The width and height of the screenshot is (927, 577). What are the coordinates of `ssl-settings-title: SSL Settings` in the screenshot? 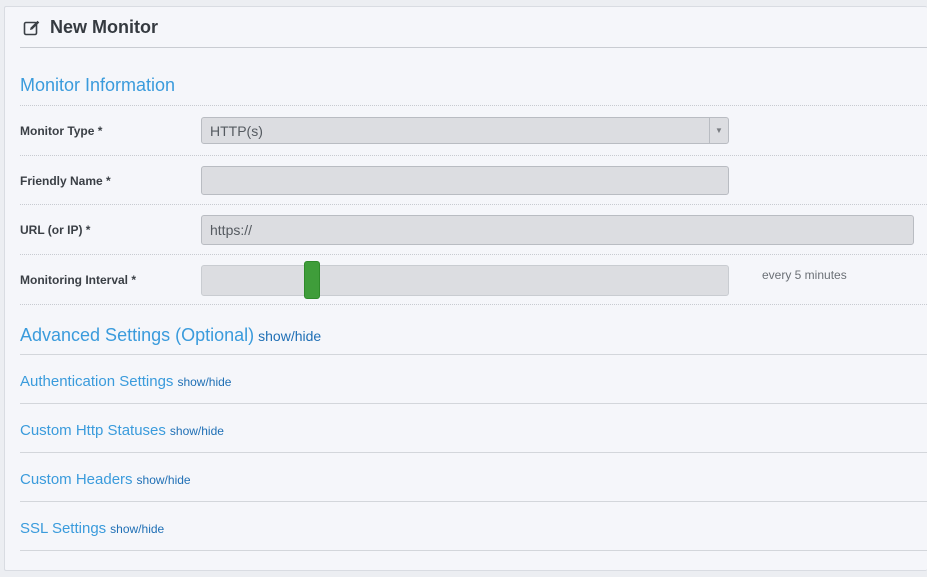 It's located at (63, 528).